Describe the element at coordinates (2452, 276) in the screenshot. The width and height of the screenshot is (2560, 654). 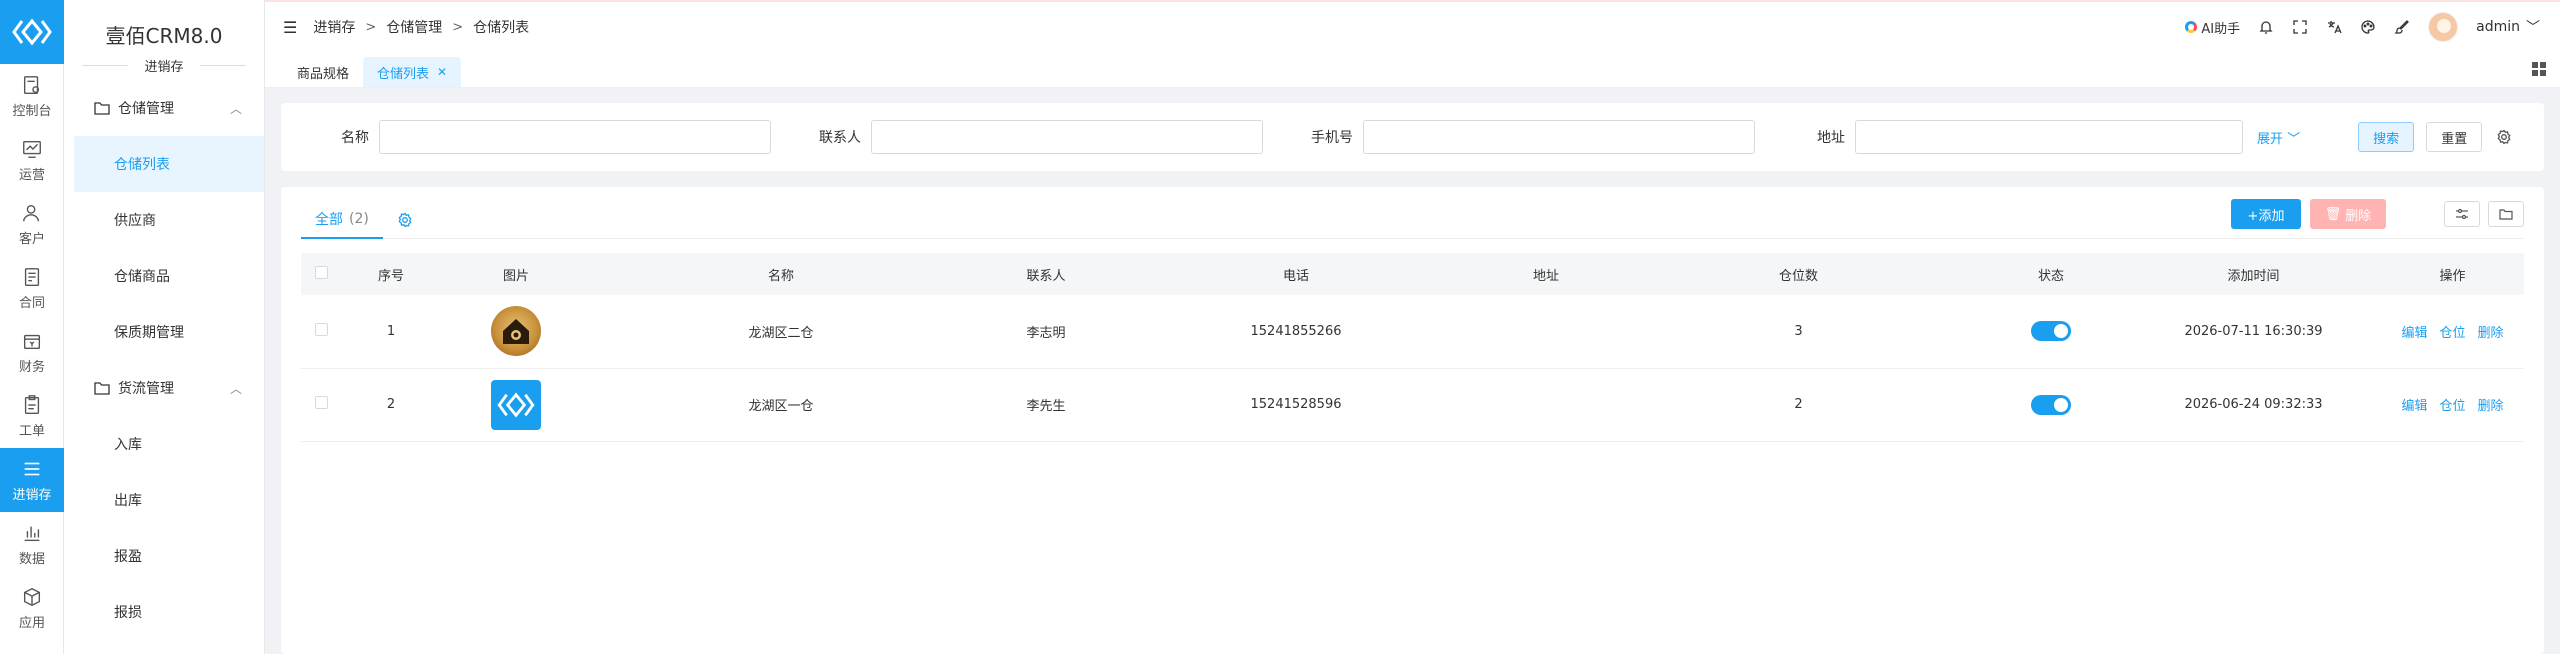
I see `column-header: 操作` at that location.